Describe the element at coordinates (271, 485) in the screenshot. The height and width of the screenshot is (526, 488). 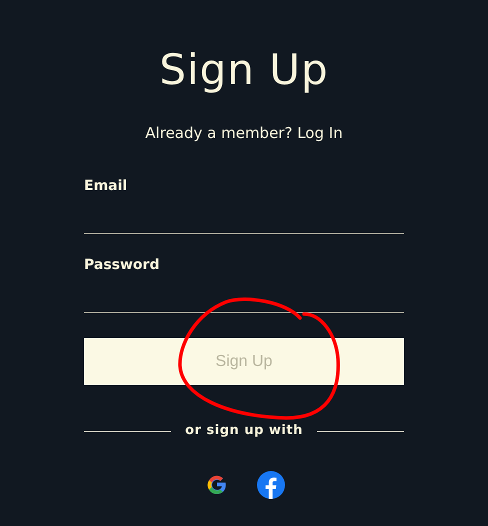
I see `facebook-icon` at that location.